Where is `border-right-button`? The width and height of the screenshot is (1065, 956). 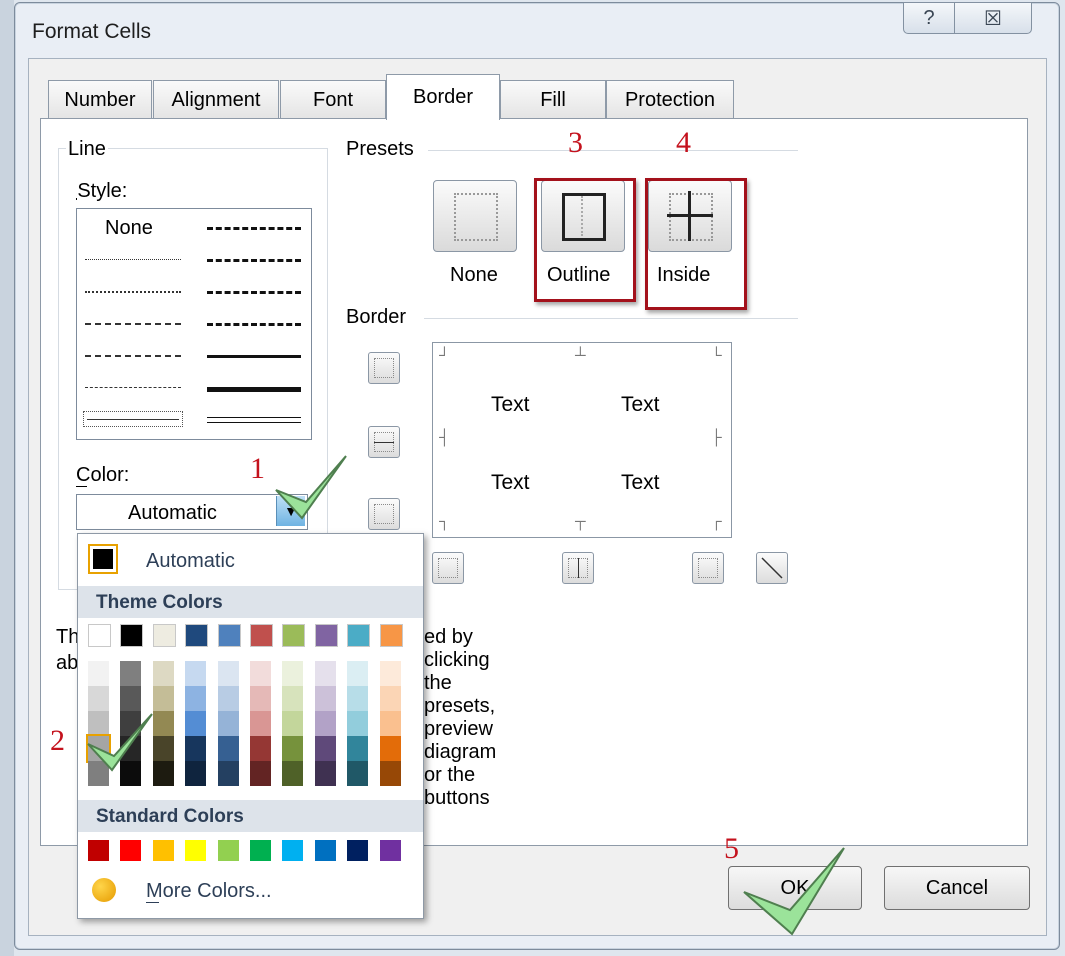
border-right-button is located at coordinates (708, 568).